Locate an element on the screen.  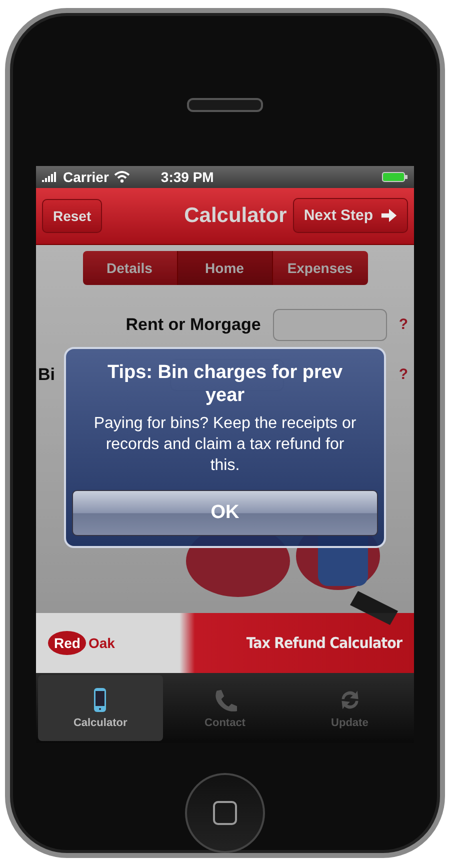
wifi-icon is located at coordinates (122, 176).